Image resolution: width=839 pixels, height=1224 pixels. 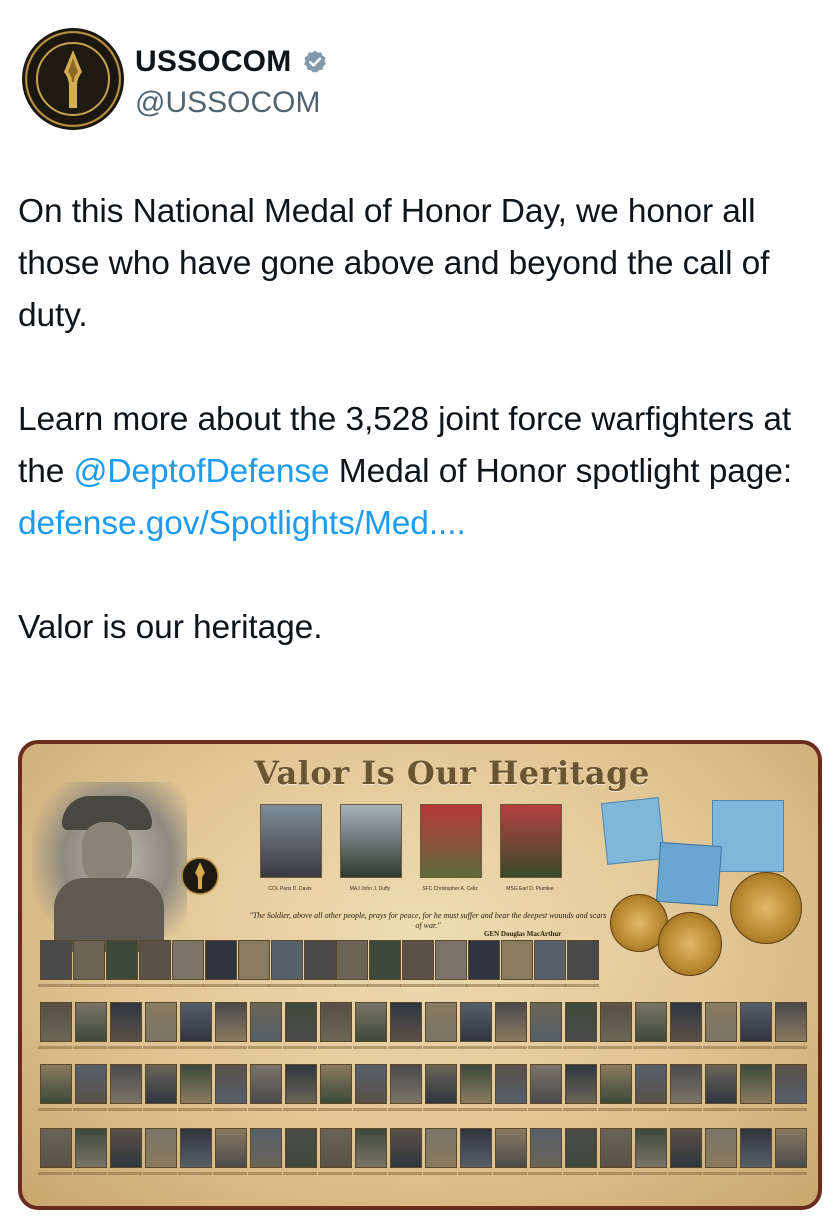 What do you see at coordinates (290, 889) in the screenshot?
I see `featured-caption: COL Paris D. Davis` at bounding box center [290, 889].